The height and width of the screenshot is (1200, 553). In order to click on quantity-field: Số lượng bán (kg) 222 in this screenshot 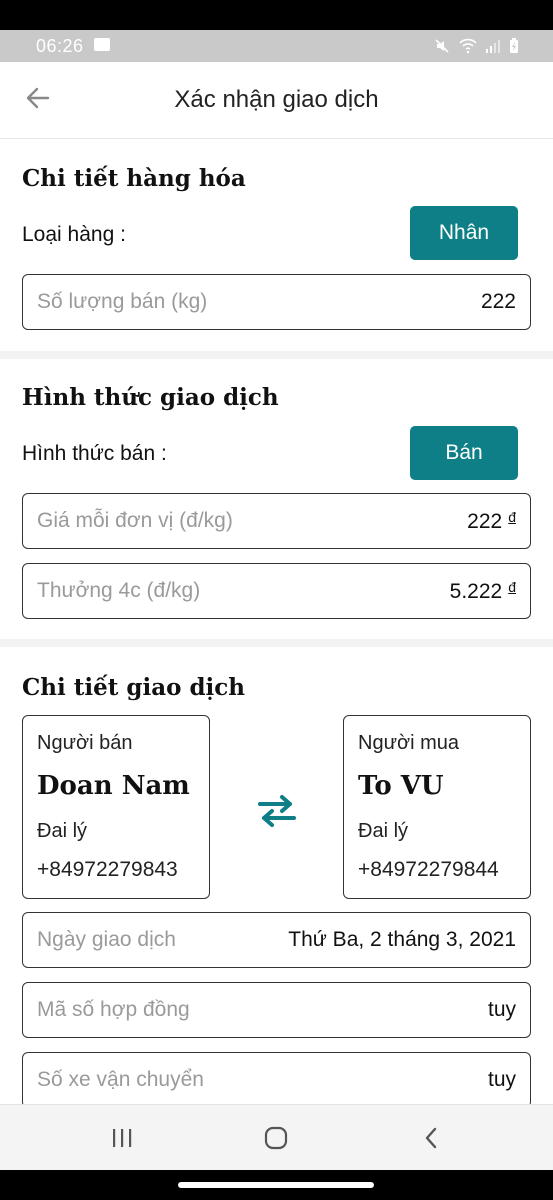, I will do `click(276, 302)`.